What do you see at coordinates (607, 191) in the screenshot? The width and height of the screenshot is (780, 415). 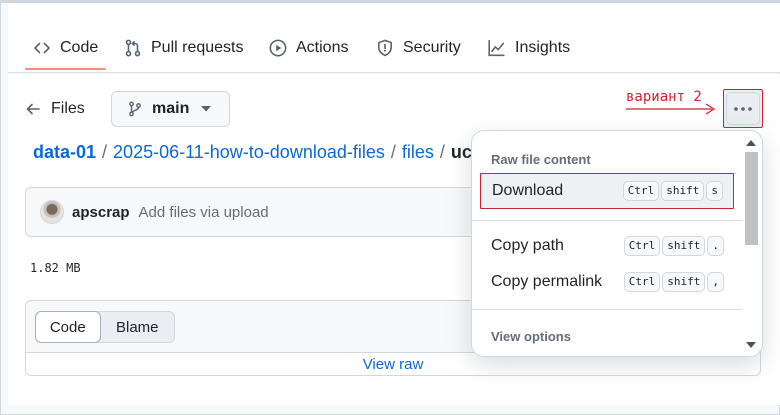 I see `menu-item-download: Download Ctrl shift s` at bounding box center [607, 191].